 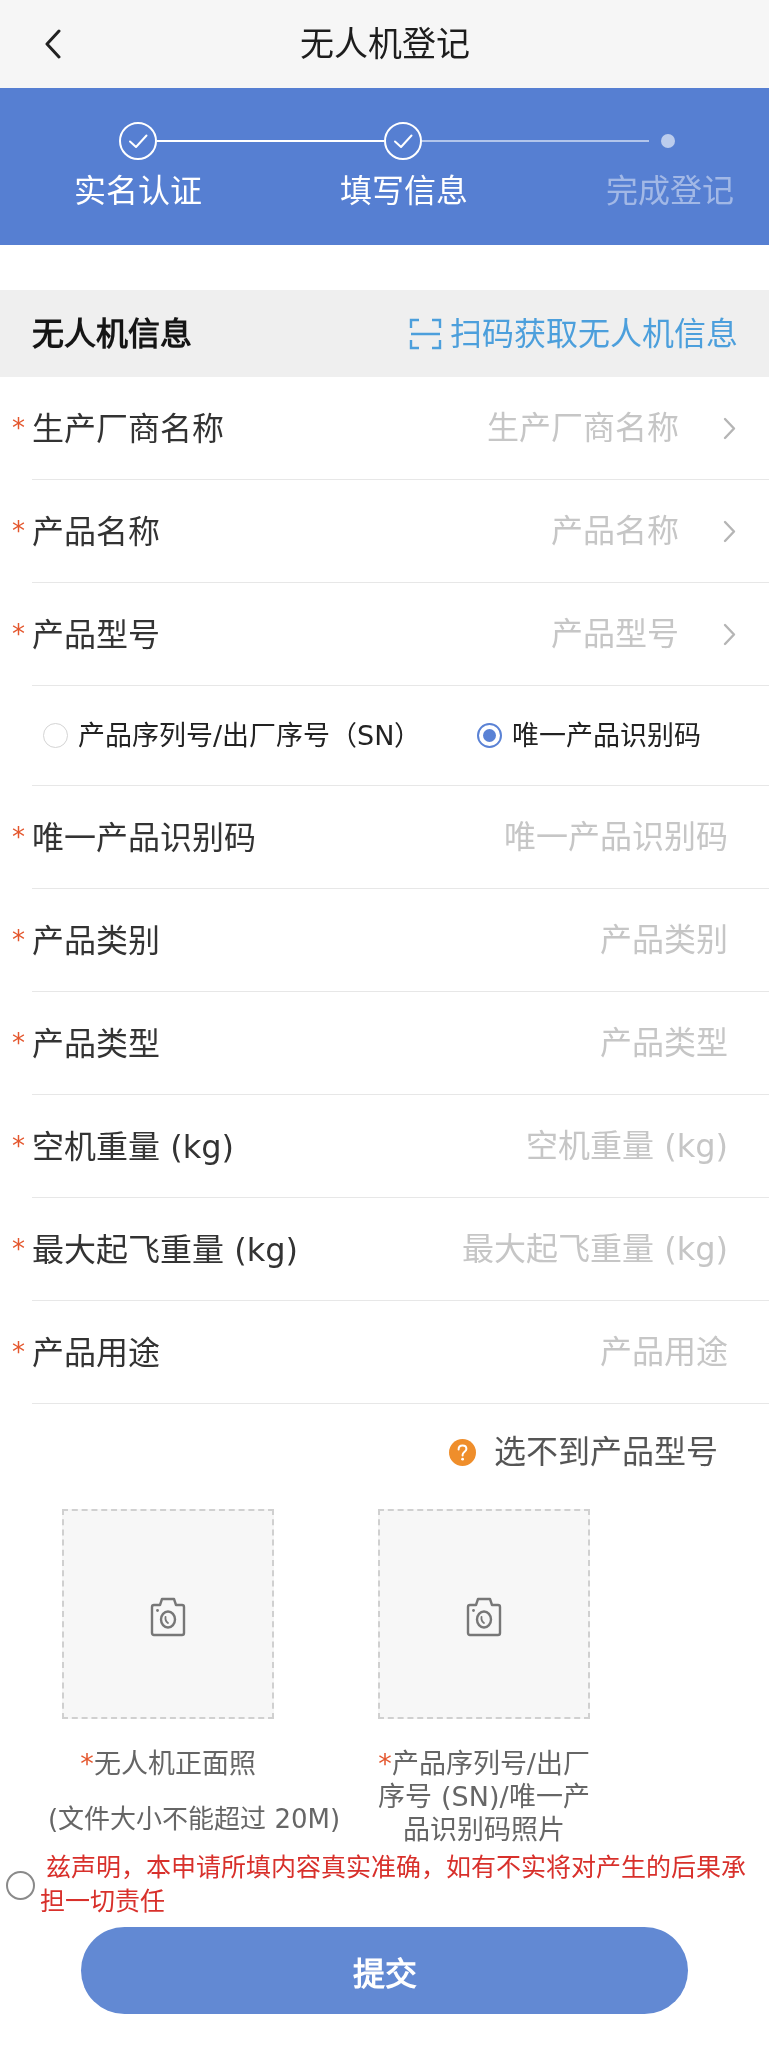 What do you see at coordinates (462, 1452) in the screenshot?
I see `question-icon` at bounding box center [462, 1452].